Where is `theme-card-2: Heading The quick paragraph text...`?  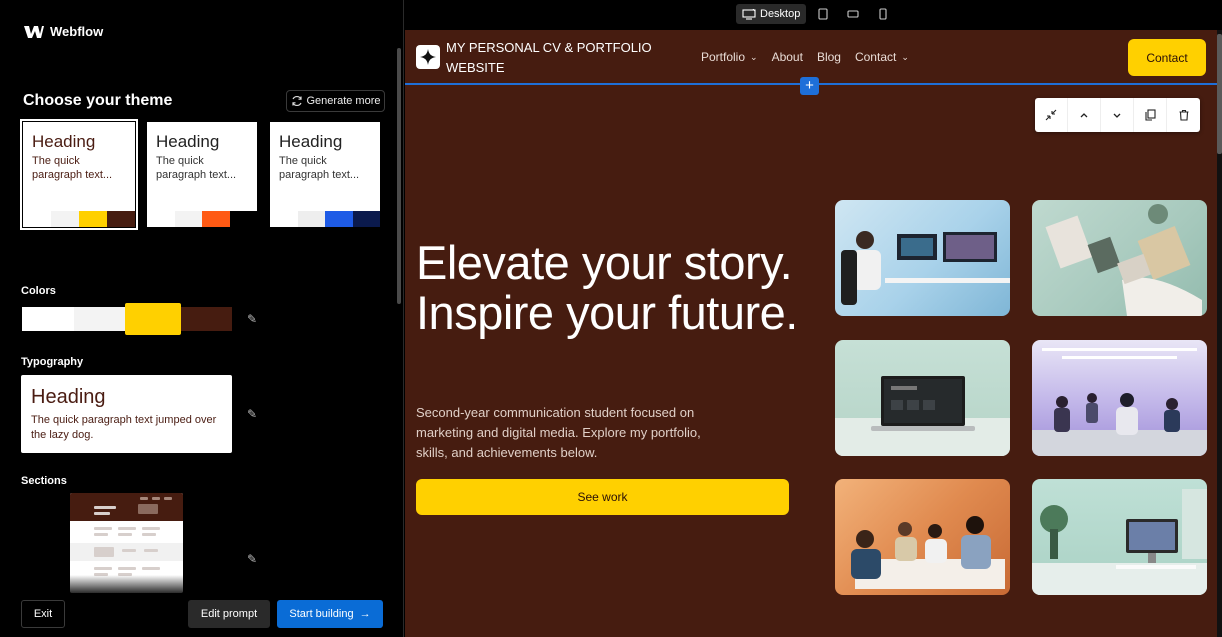
theme-card-2: Heading The quick paragraph text... is located at coordinates (202, 174).